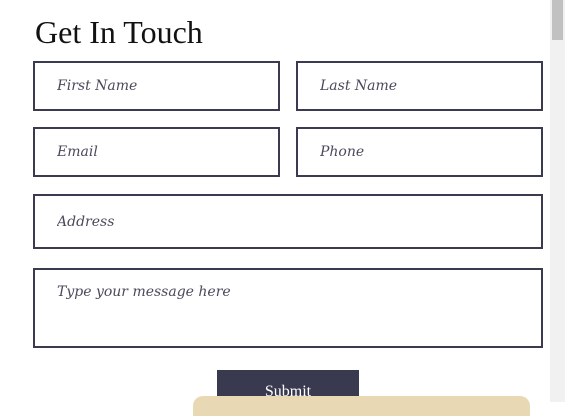 The width and height of the screenshot is (565, 416). What do you see at coordinates (419, 86) in the screenshot?
I see `last-name-field` at bounding box center [419, 86].